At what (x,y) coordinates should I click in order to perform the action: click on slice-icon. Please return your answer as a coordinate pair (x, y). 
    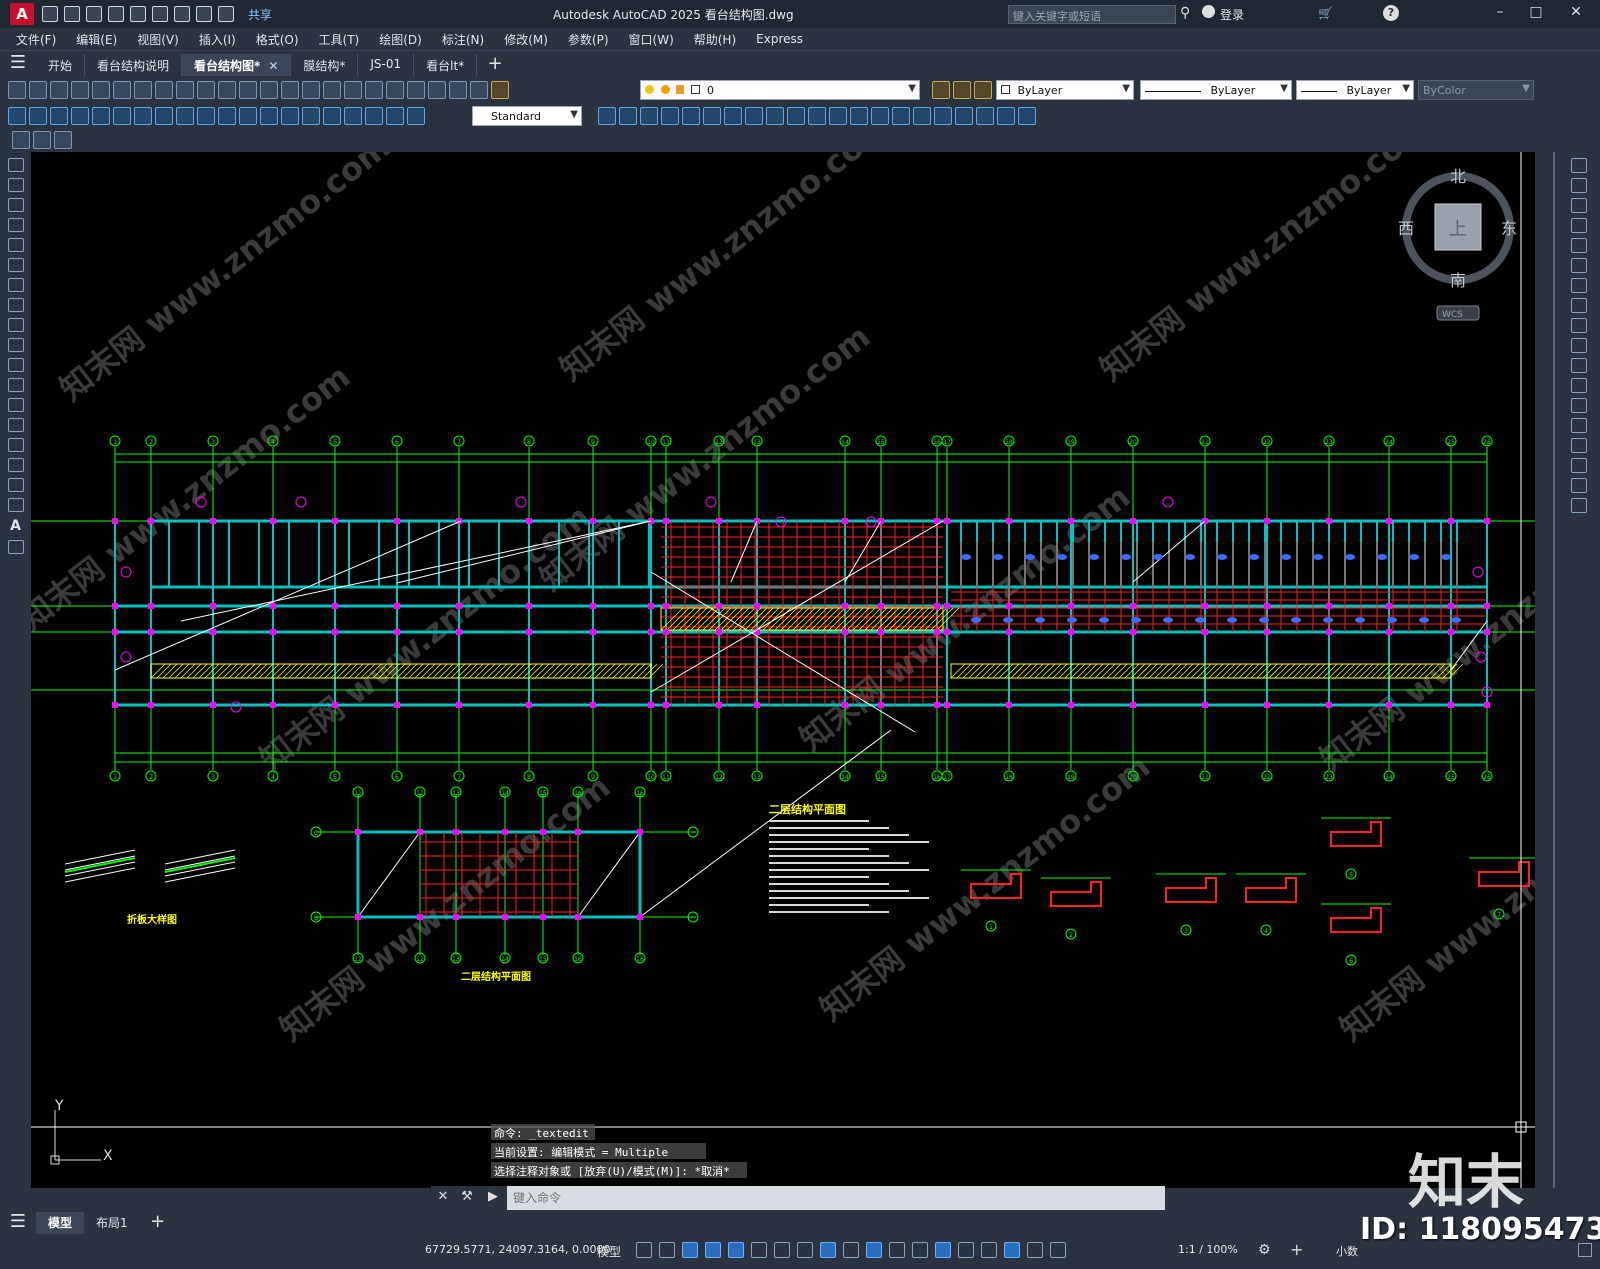
    Looking at the image, I should click on (922, 116).